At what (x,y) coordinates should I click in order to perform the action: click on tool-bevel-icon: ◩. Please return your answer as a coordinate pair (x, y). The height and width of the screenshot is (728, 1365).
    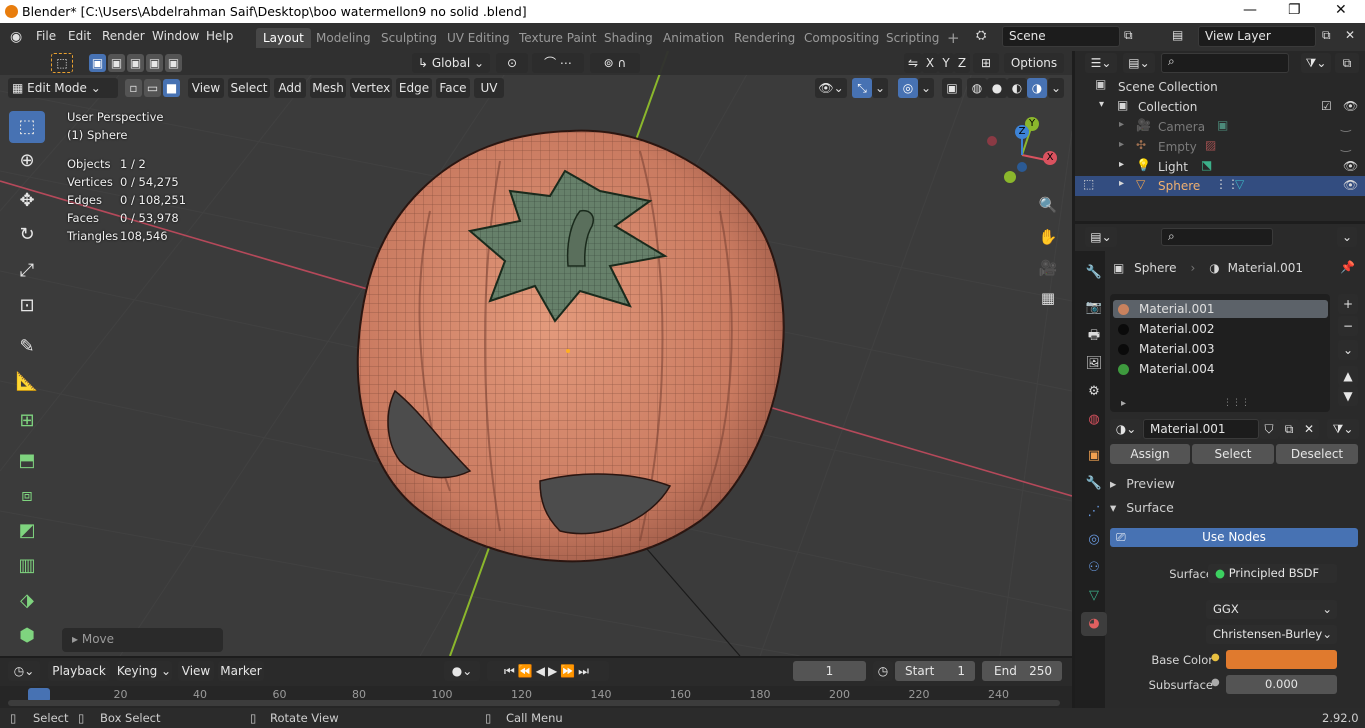
    Looking at the image, I should click on (27, 531).